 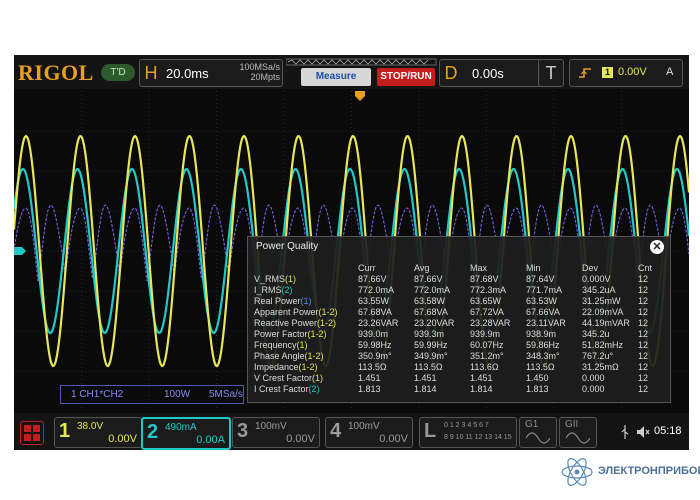 What do you see at coordinates (177, 394) in the screenshot?
I see `math-scale: 100W` at bounding box center [177, 394].